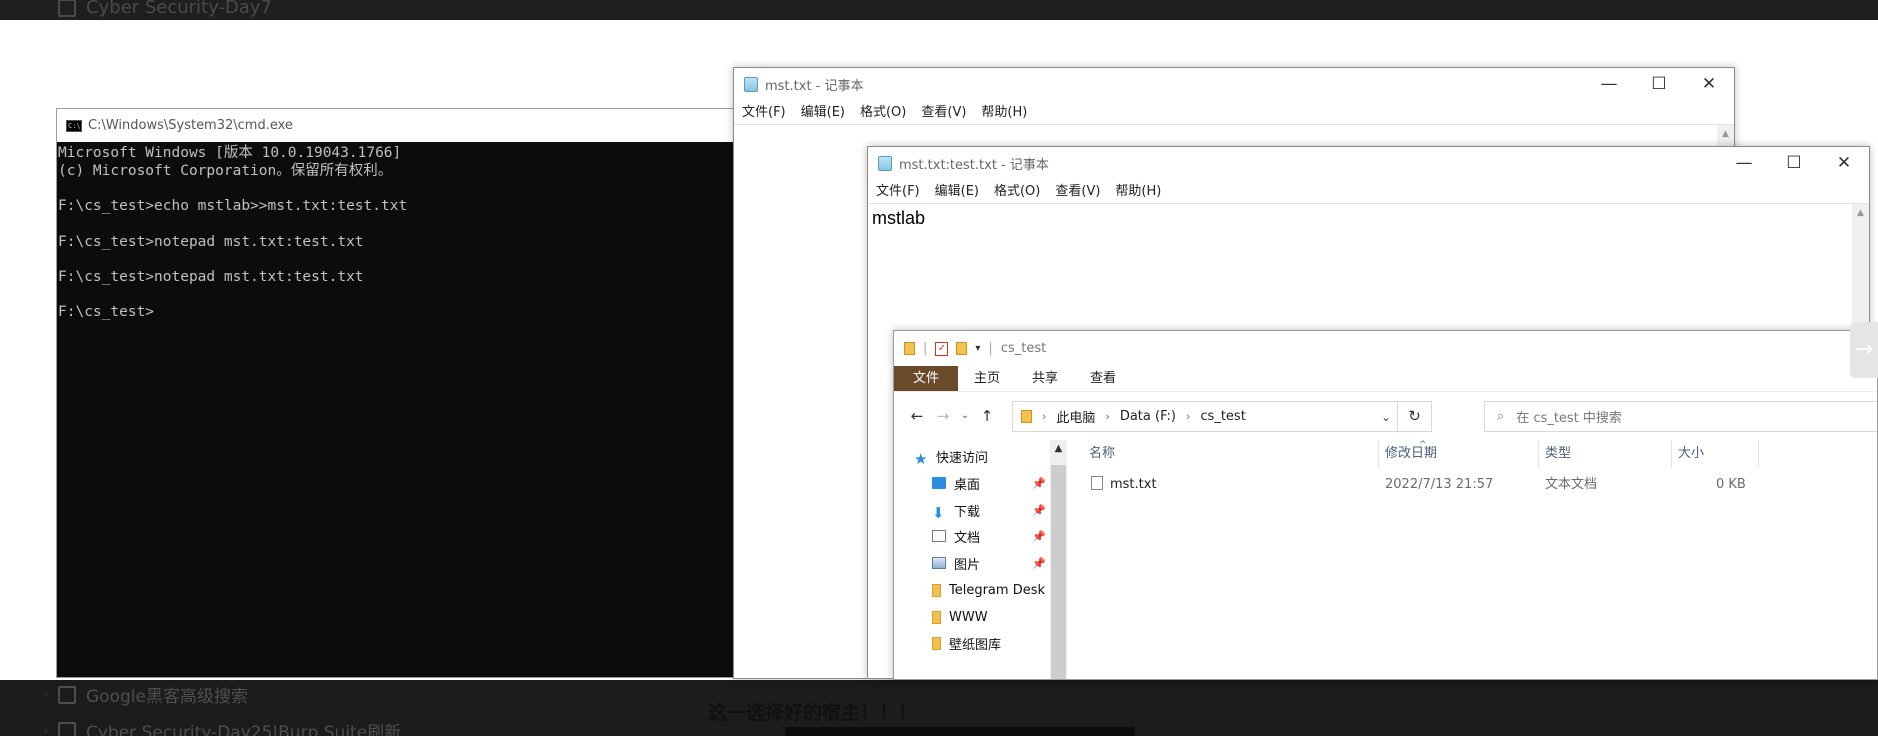 This screenshot has width=1878, height=736. Describe the element at coordinates (987, 378) in the screenshot. I see `tab-home: 主页` at that location.